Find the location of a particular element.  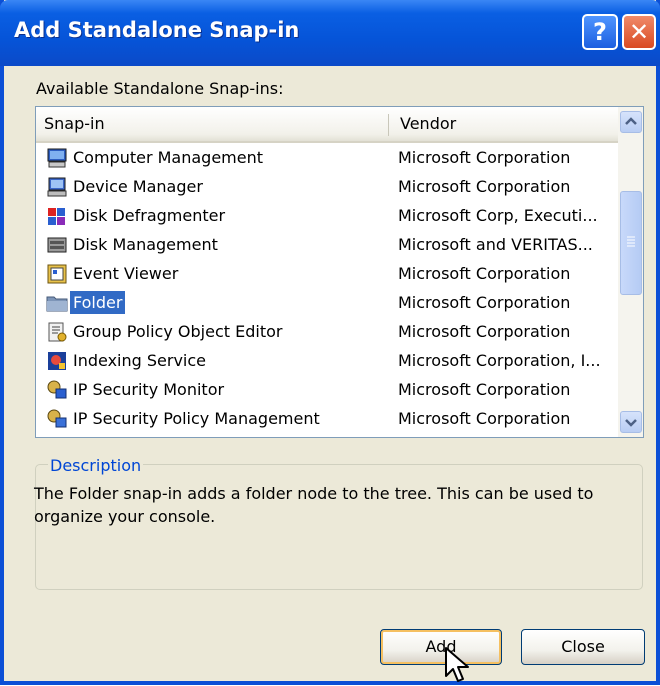

column-separator is located at coordinates (388, 125).